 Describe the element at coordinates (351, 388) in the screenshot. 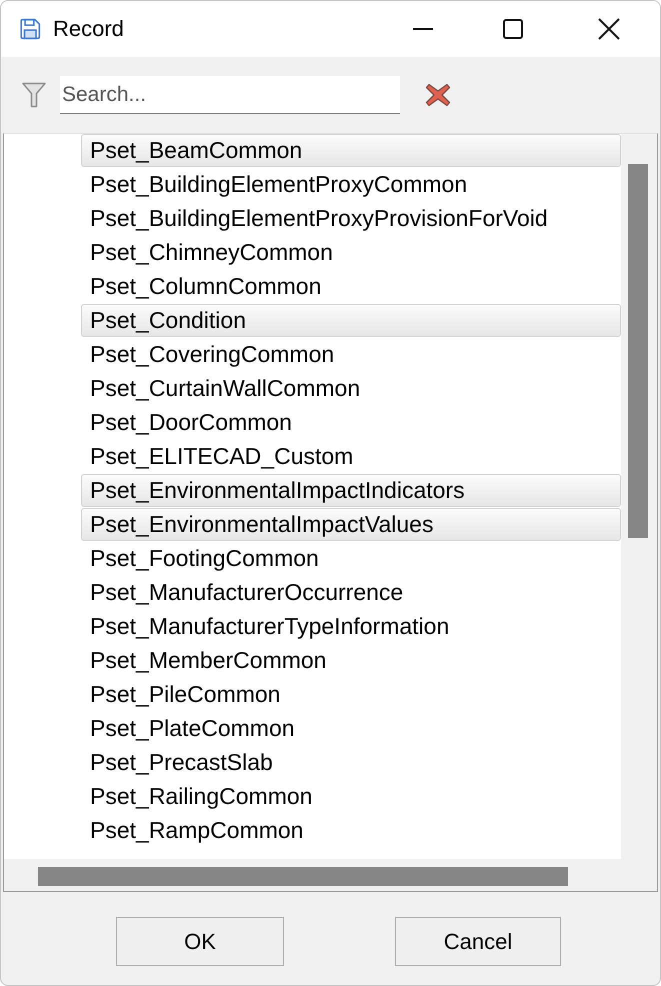

I see `list-item: Pset_CurtainWallCommon` at that location.